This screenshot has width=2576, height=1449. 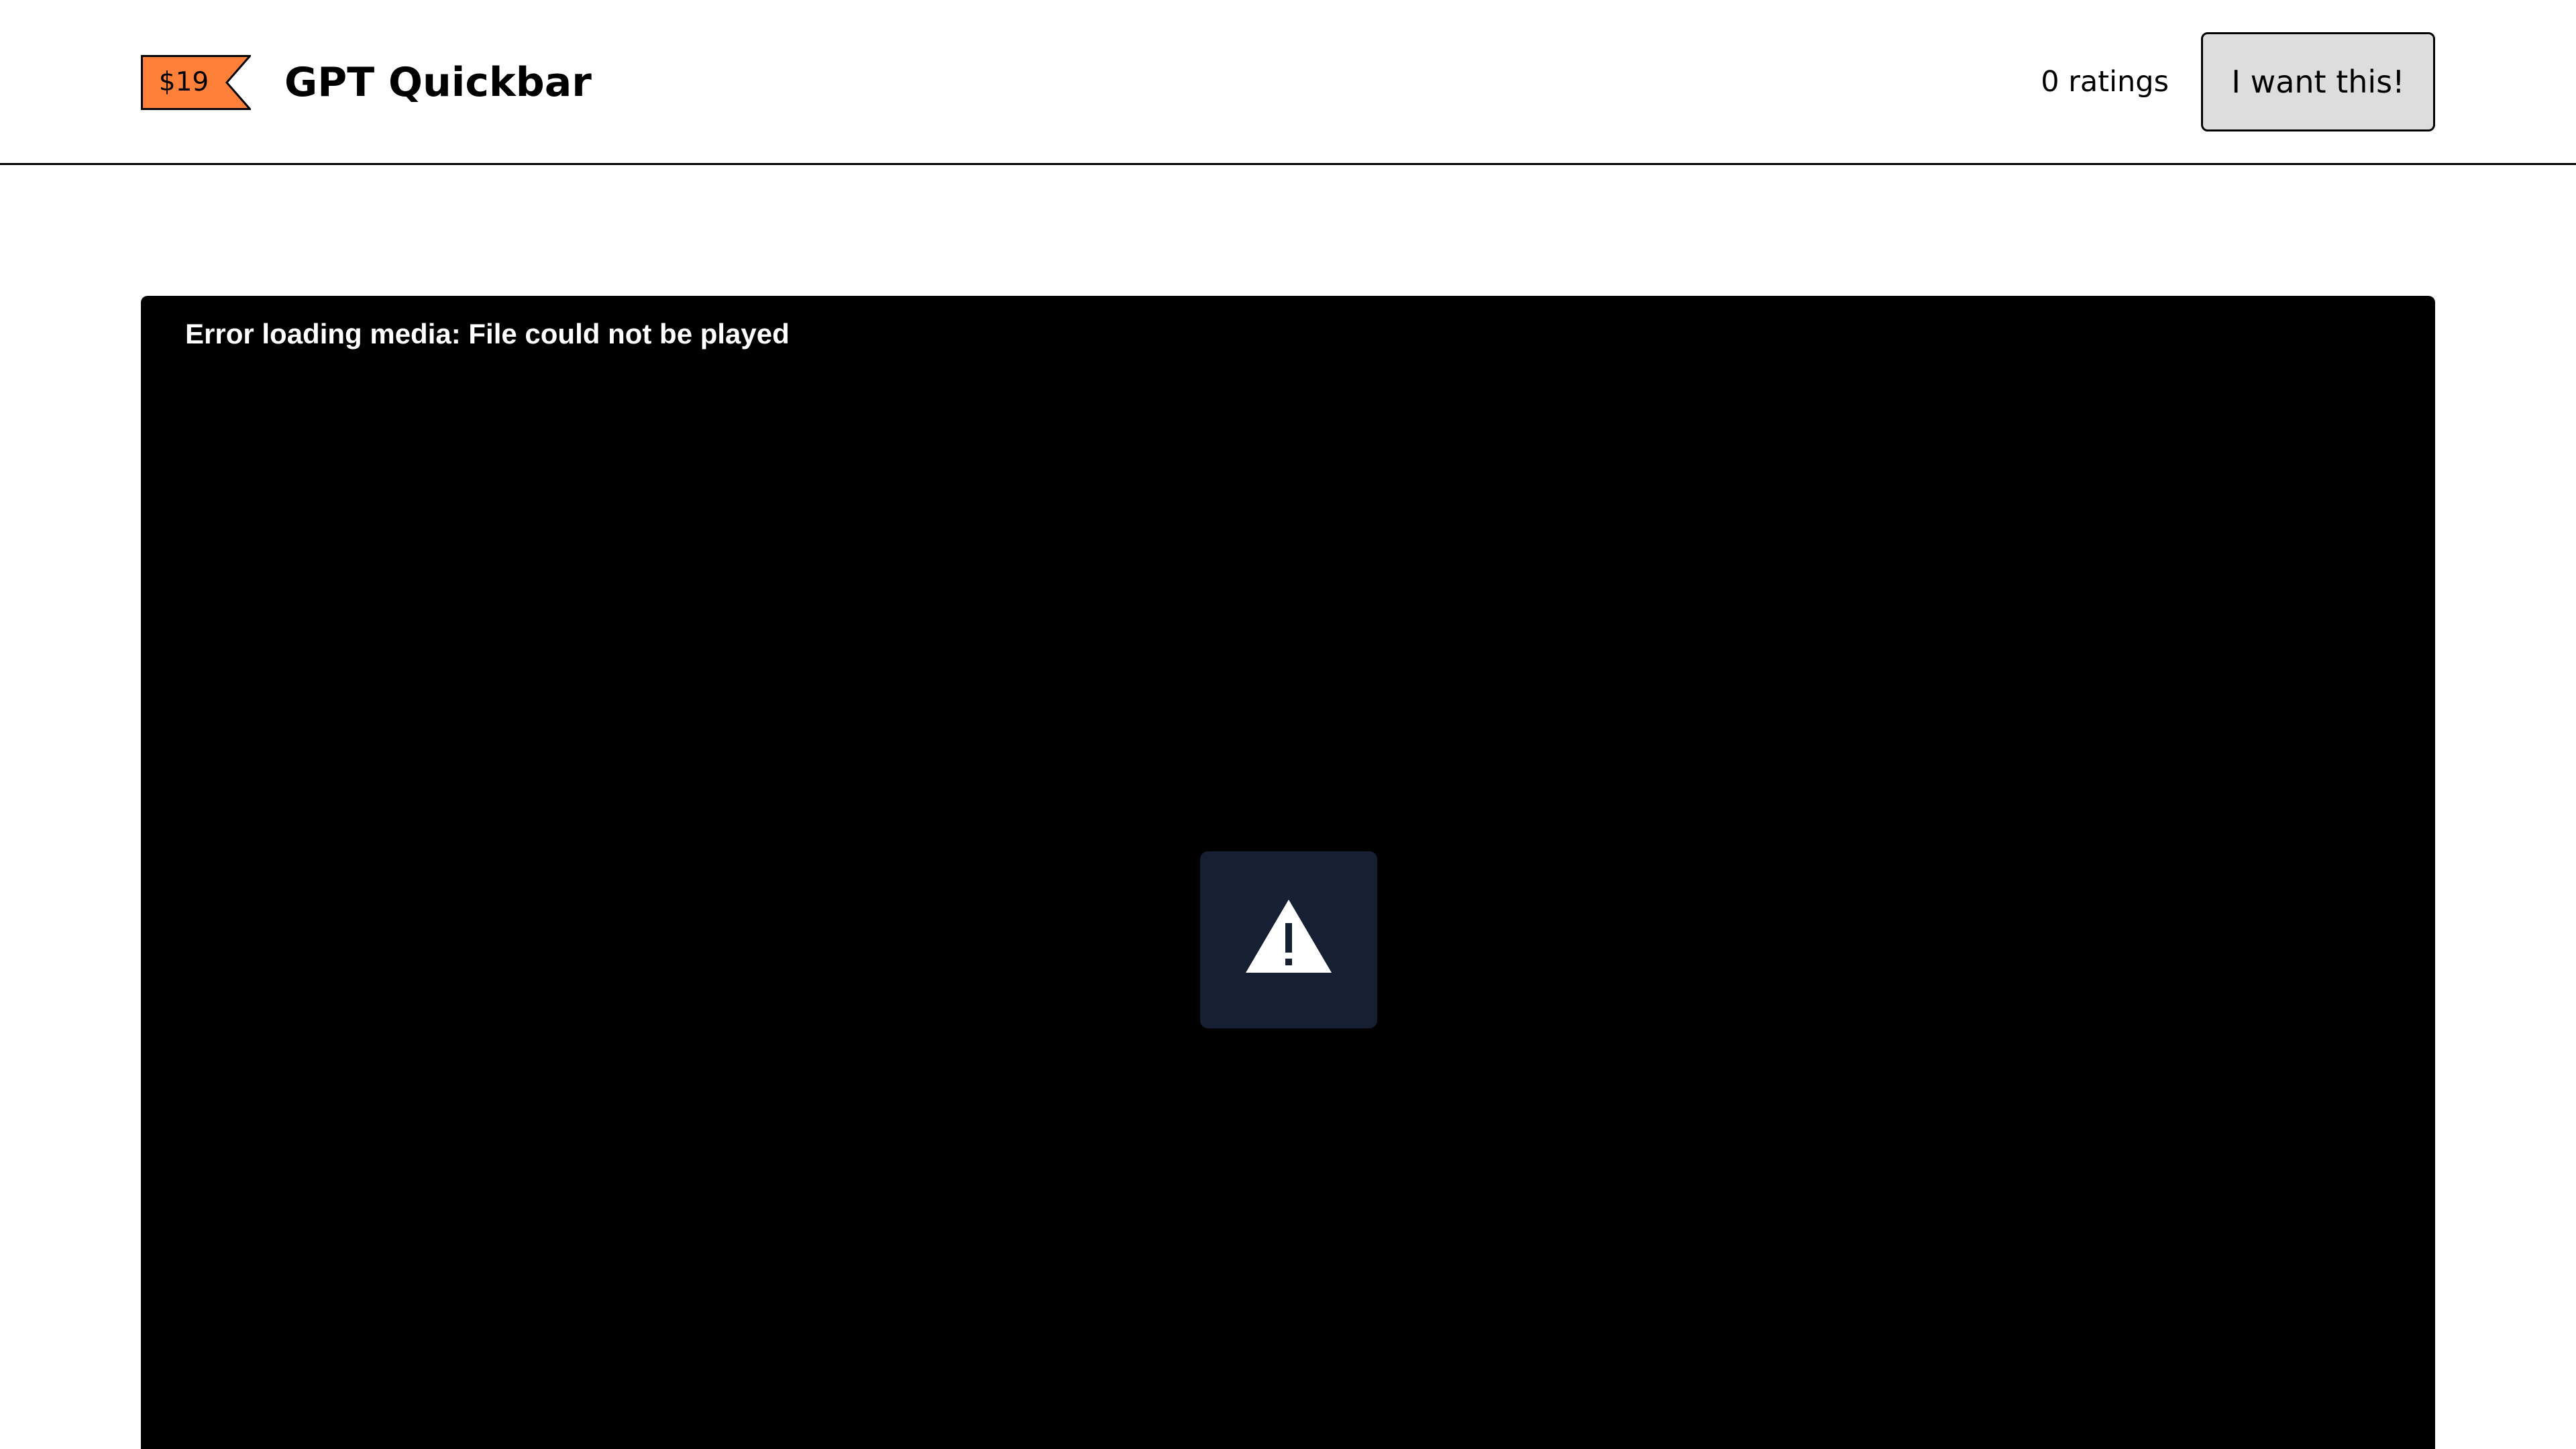 What do you see at coordinates (183, 82) in the screenshot?
I see `price-value: $19` at bounding box center [183, 82].